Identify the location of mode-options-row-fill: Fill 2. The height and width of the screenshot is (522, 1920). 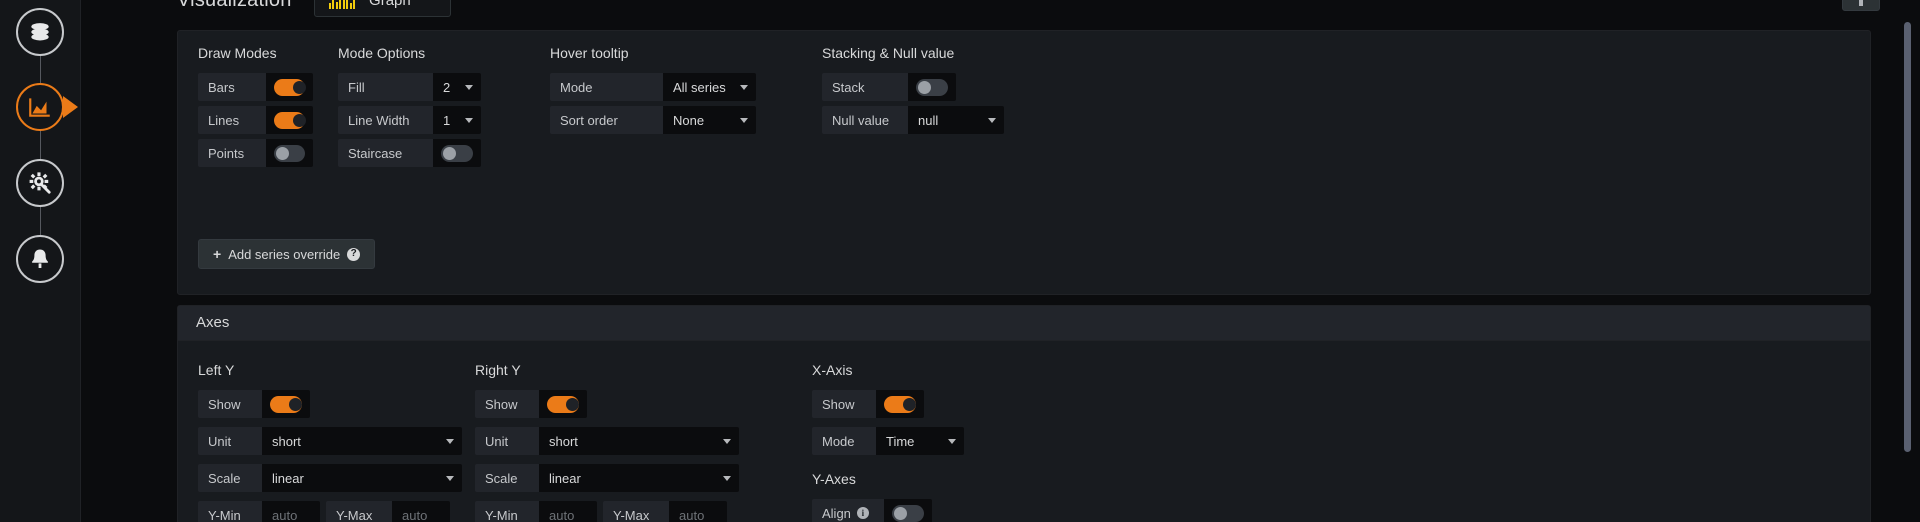
(409, 87).